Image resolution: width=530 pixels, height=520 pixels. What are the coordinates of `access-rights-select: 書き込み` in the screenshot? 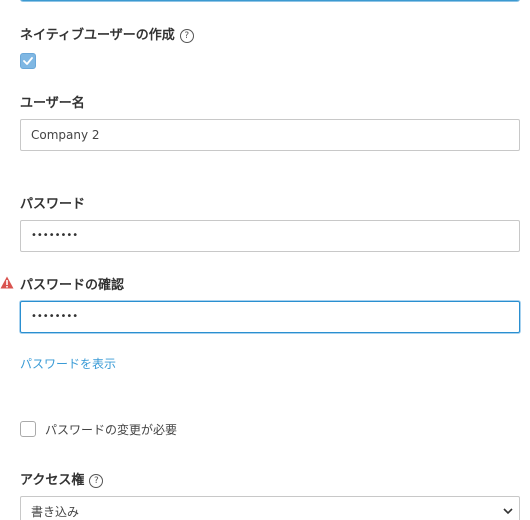 It's located at (270, 508).